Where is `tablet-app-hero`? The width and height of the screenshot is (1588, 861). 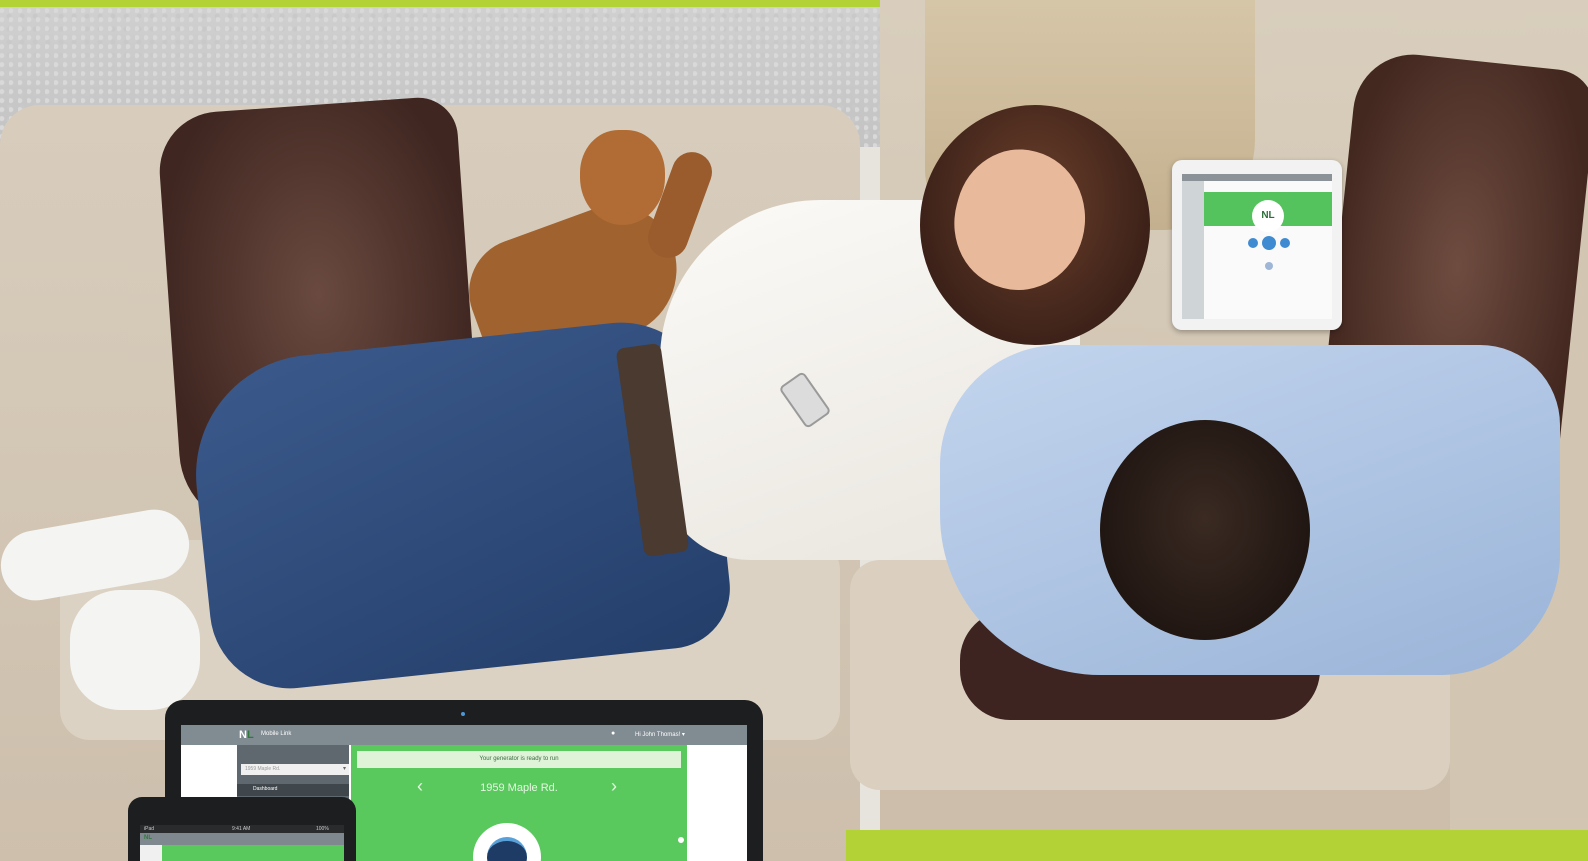
tablet-app-hero is located at coordinates (253, 853).